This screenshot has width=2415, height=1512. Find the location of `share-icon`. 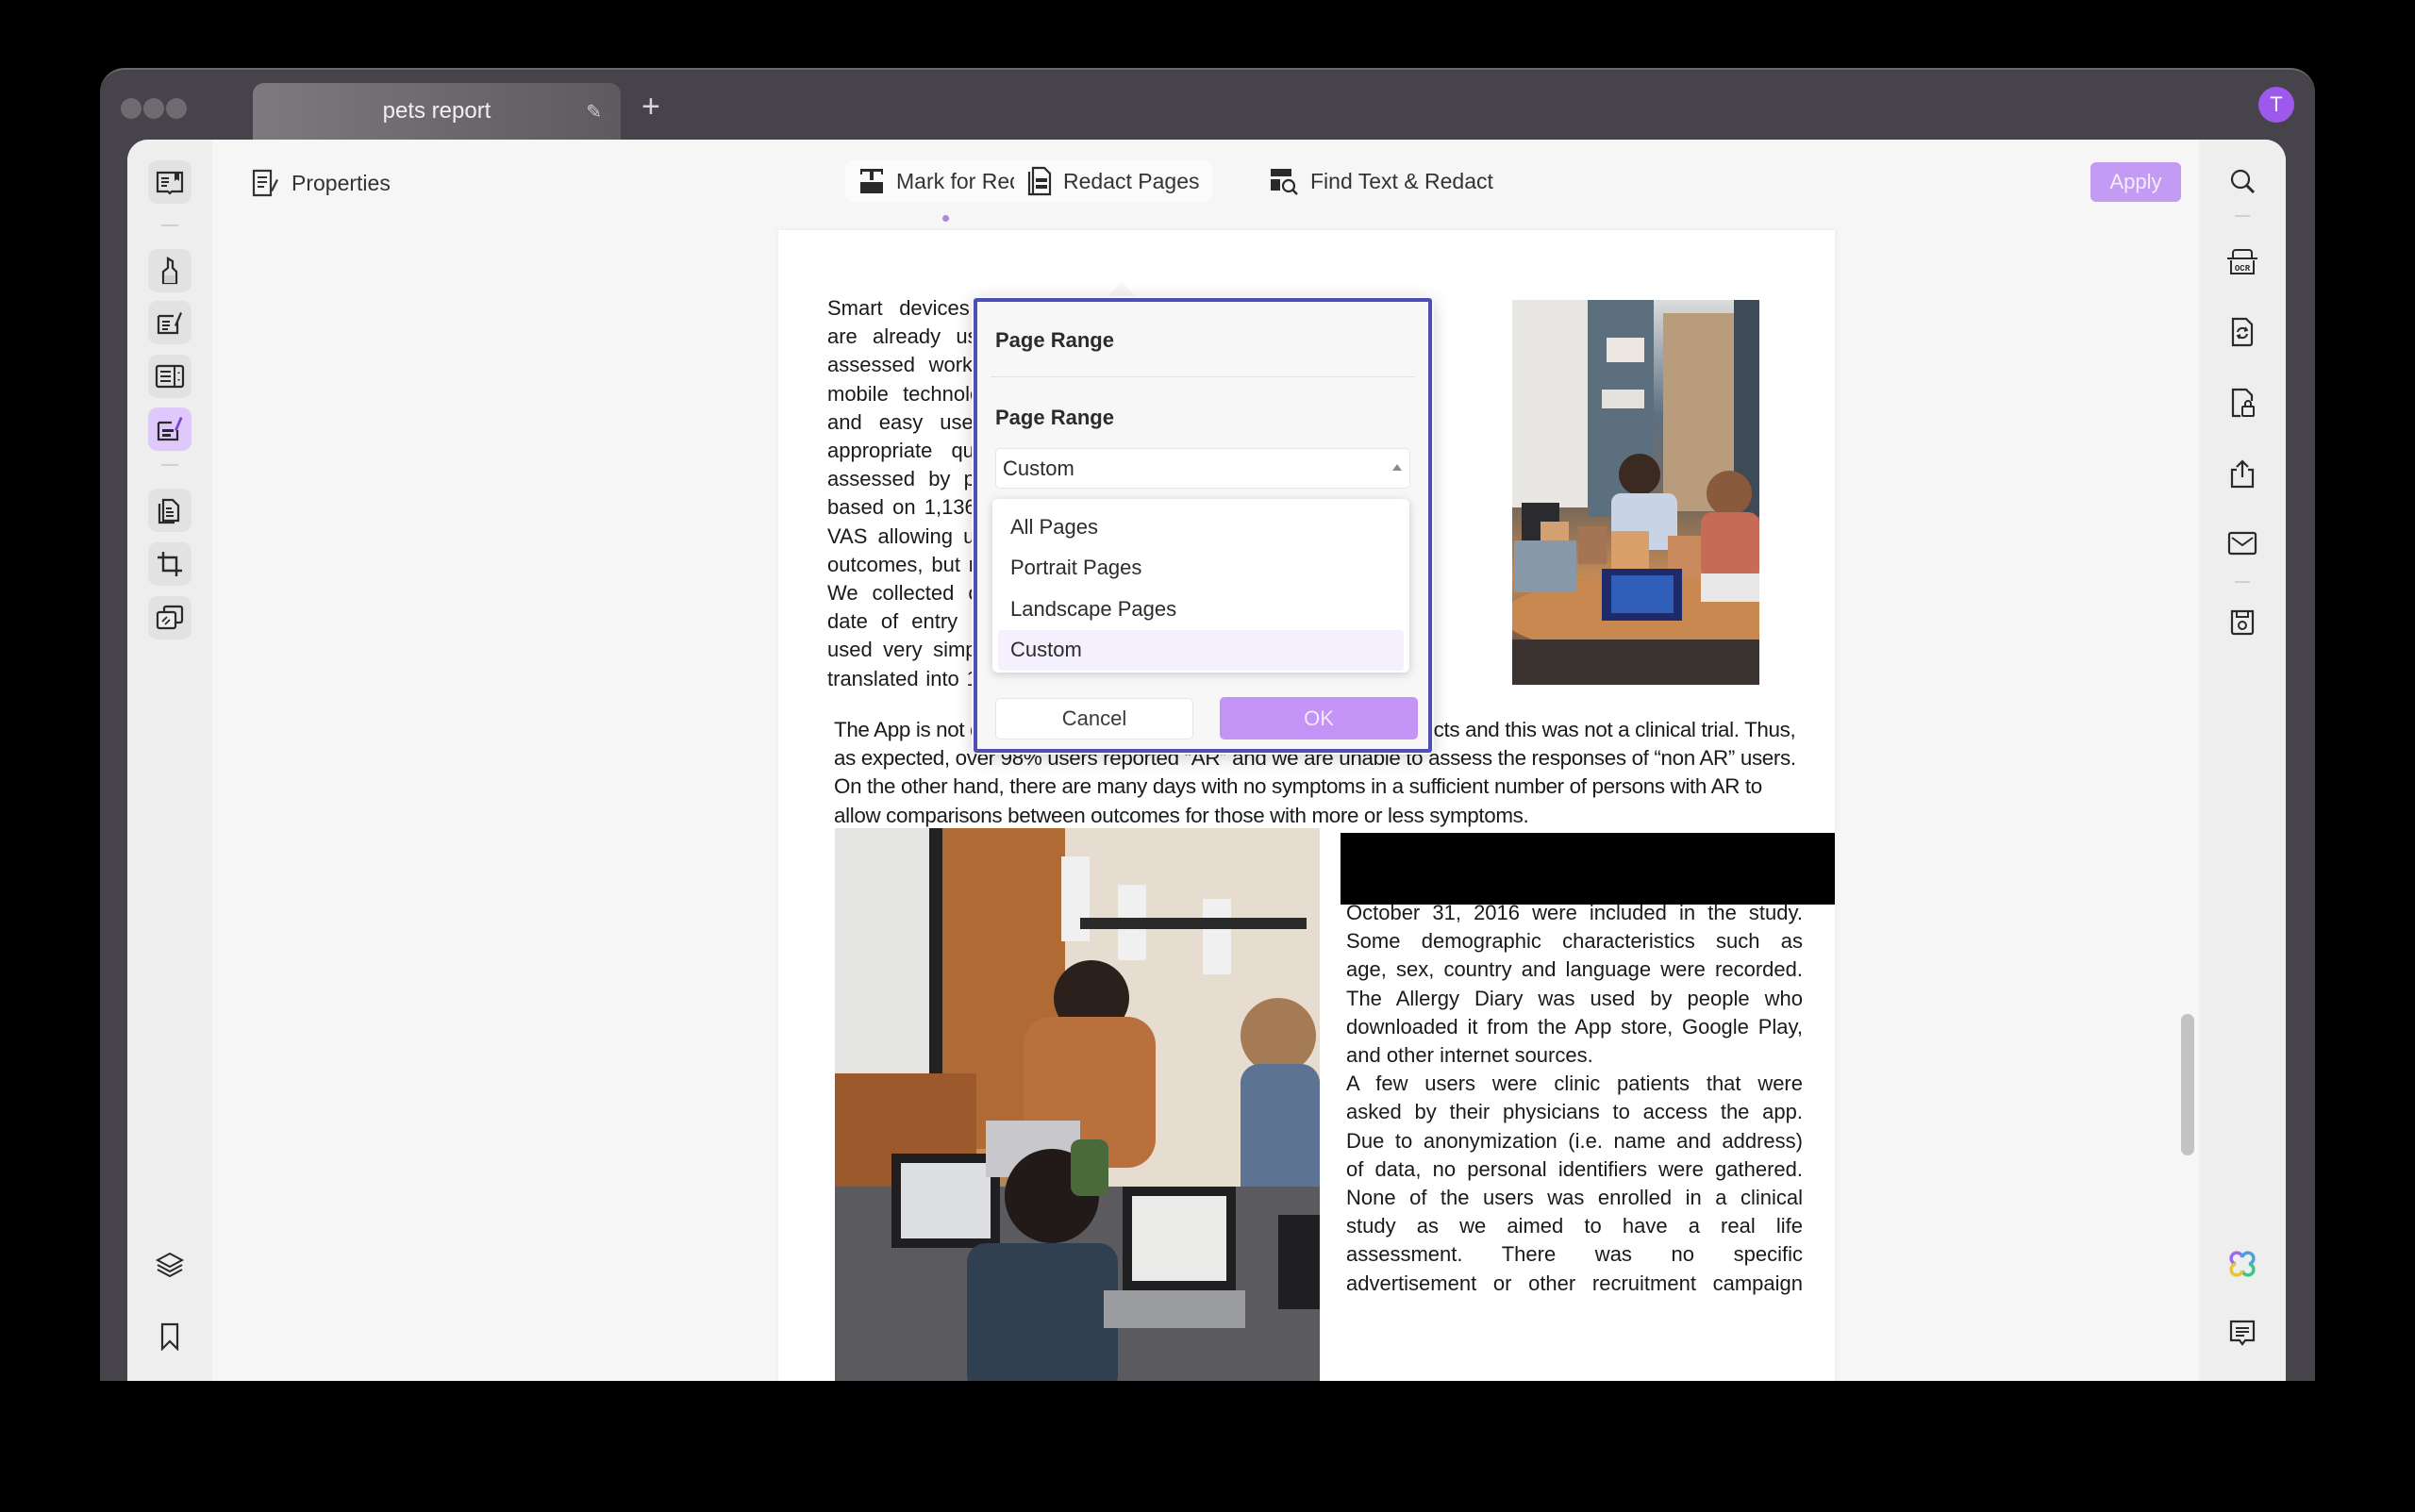

share-icon is located at coordinates (2242, 473).